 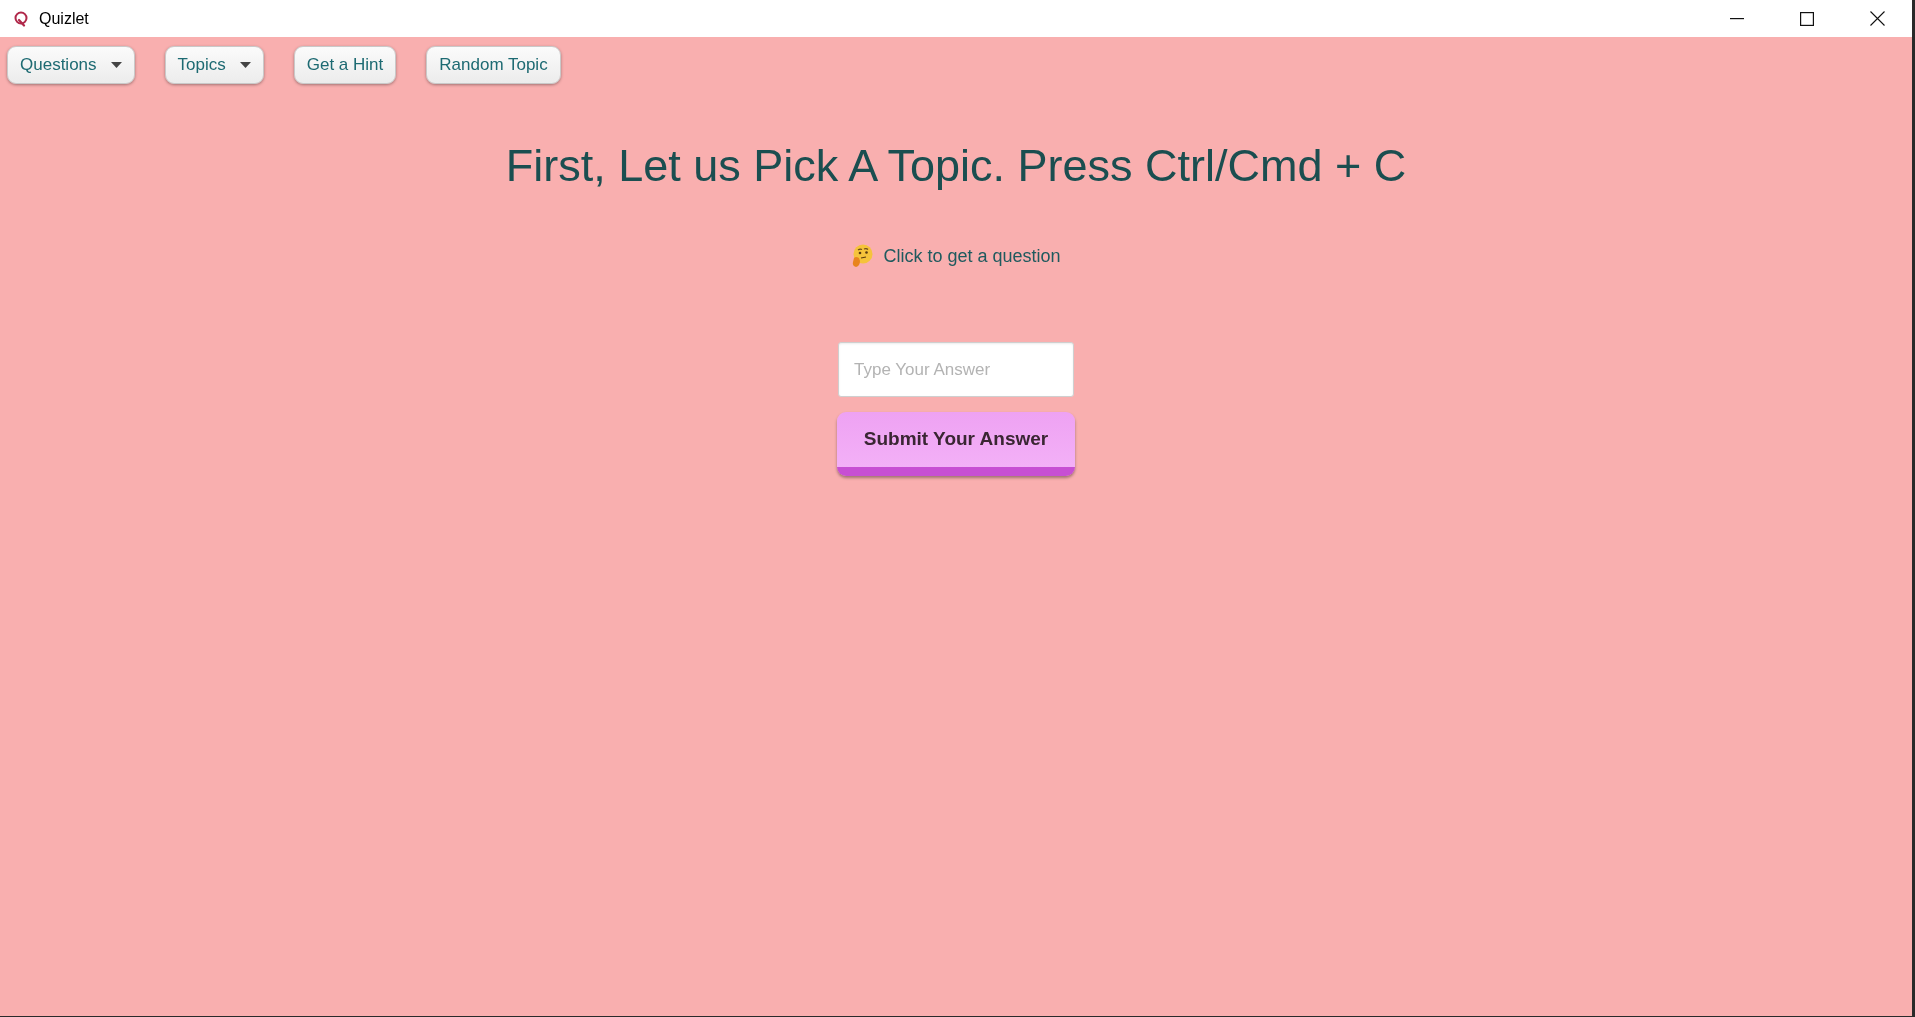 What do you see at coordinates (1737, 18) in the screenshot?
I see `minimize-icon` at bounding box center [1737, 18].